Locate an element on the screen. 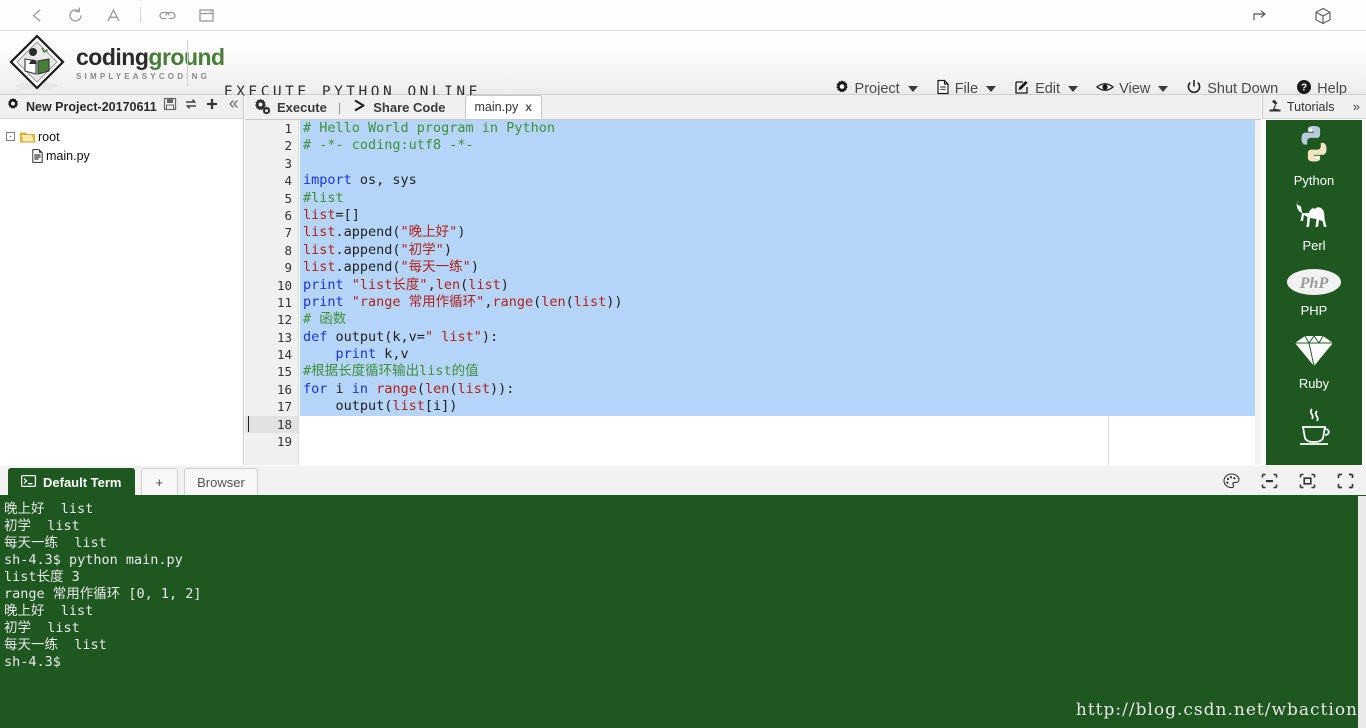 The width and height of the screenshot is (1366, 728). terminal-right-strip is located at coordinates (1362, 612).